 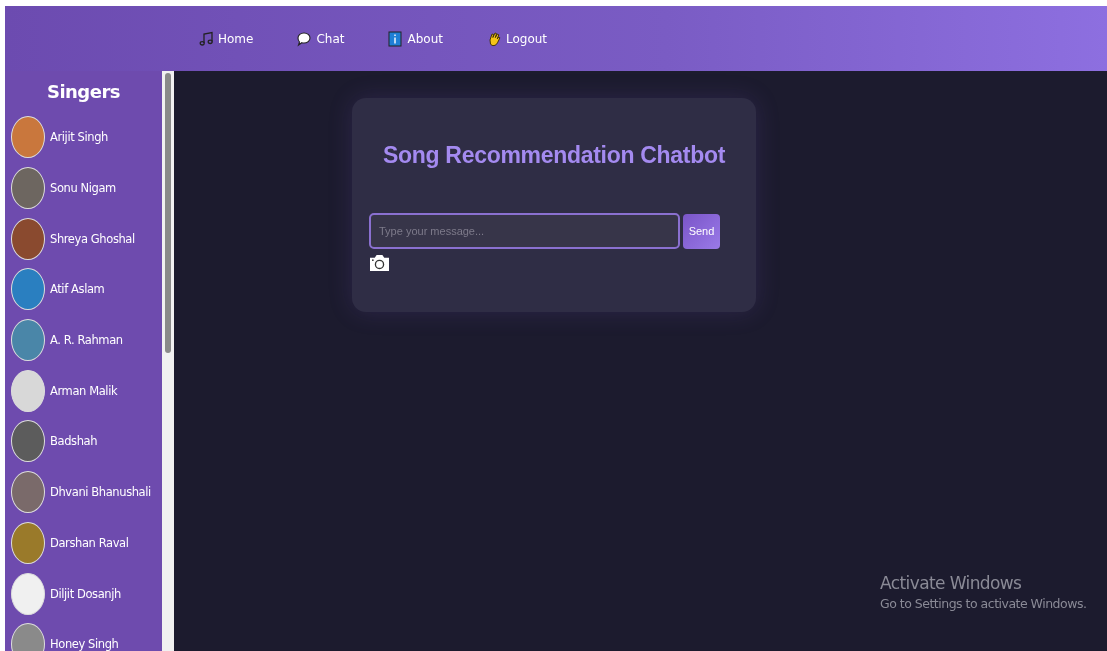 What do you see at coordinates (83, 188) in the screenshot?
I see `singer-item: Sonu Nigam` at bounding box center [83, 188].